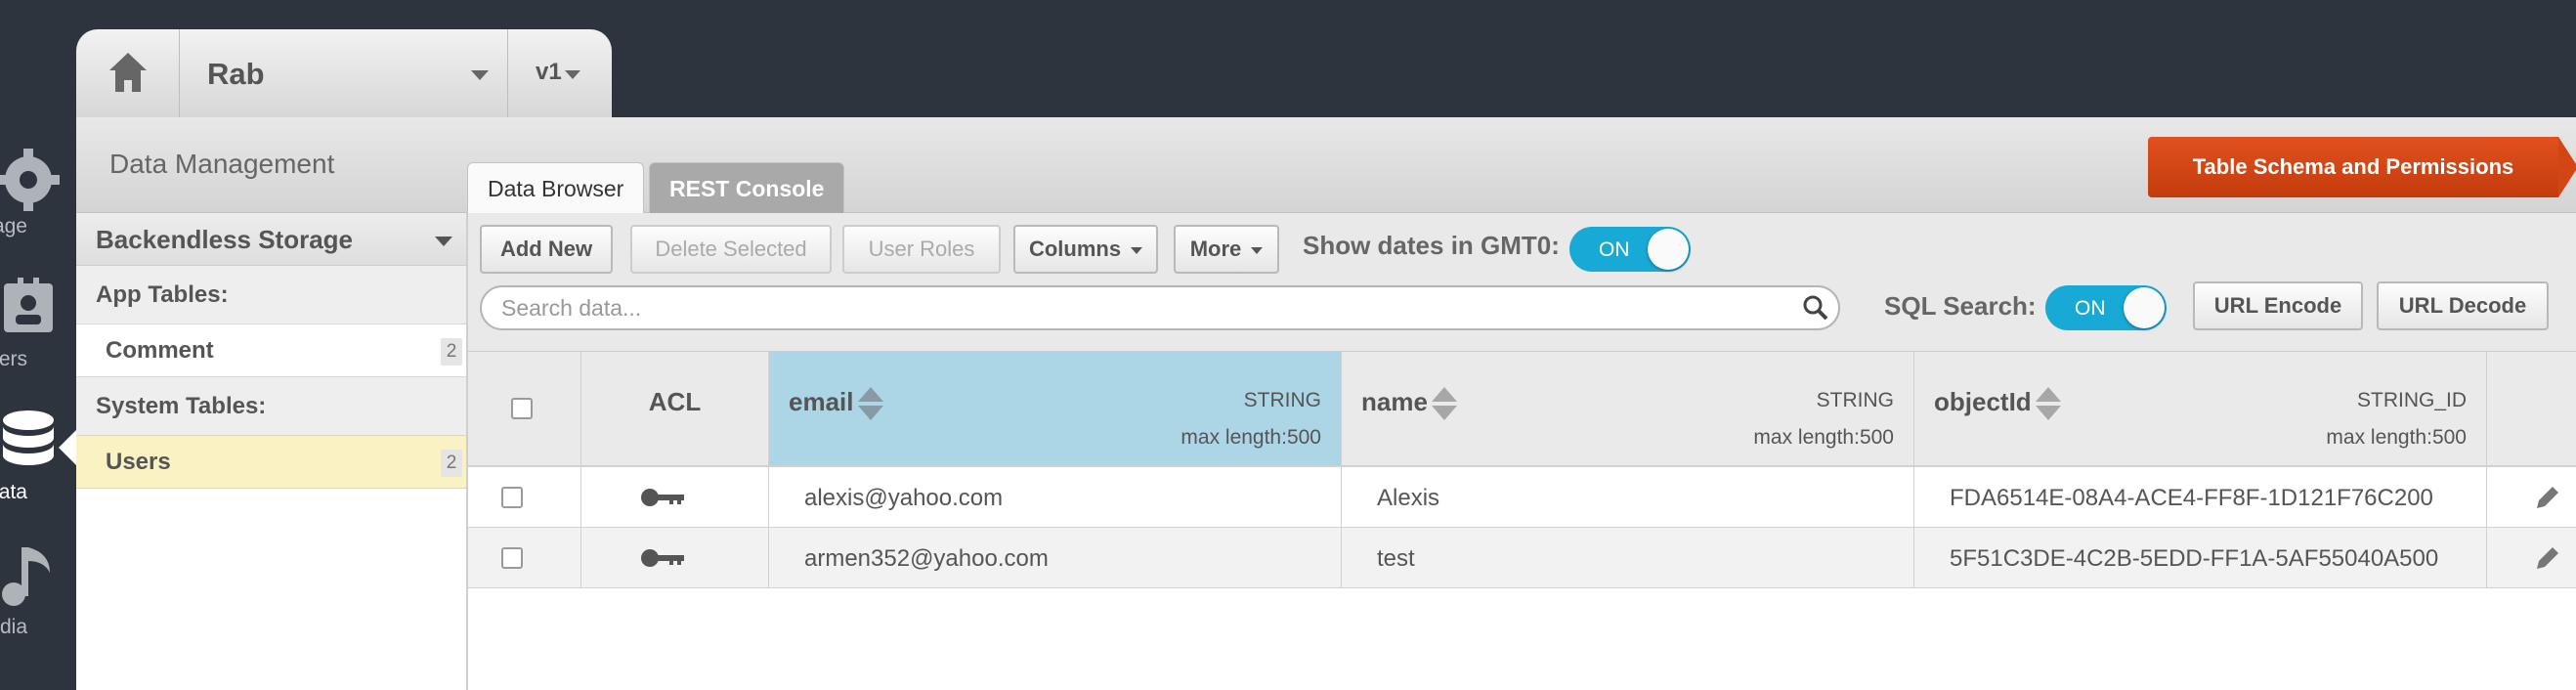  I want to click on storage-label: Backendless Storage, so click(225, 239).